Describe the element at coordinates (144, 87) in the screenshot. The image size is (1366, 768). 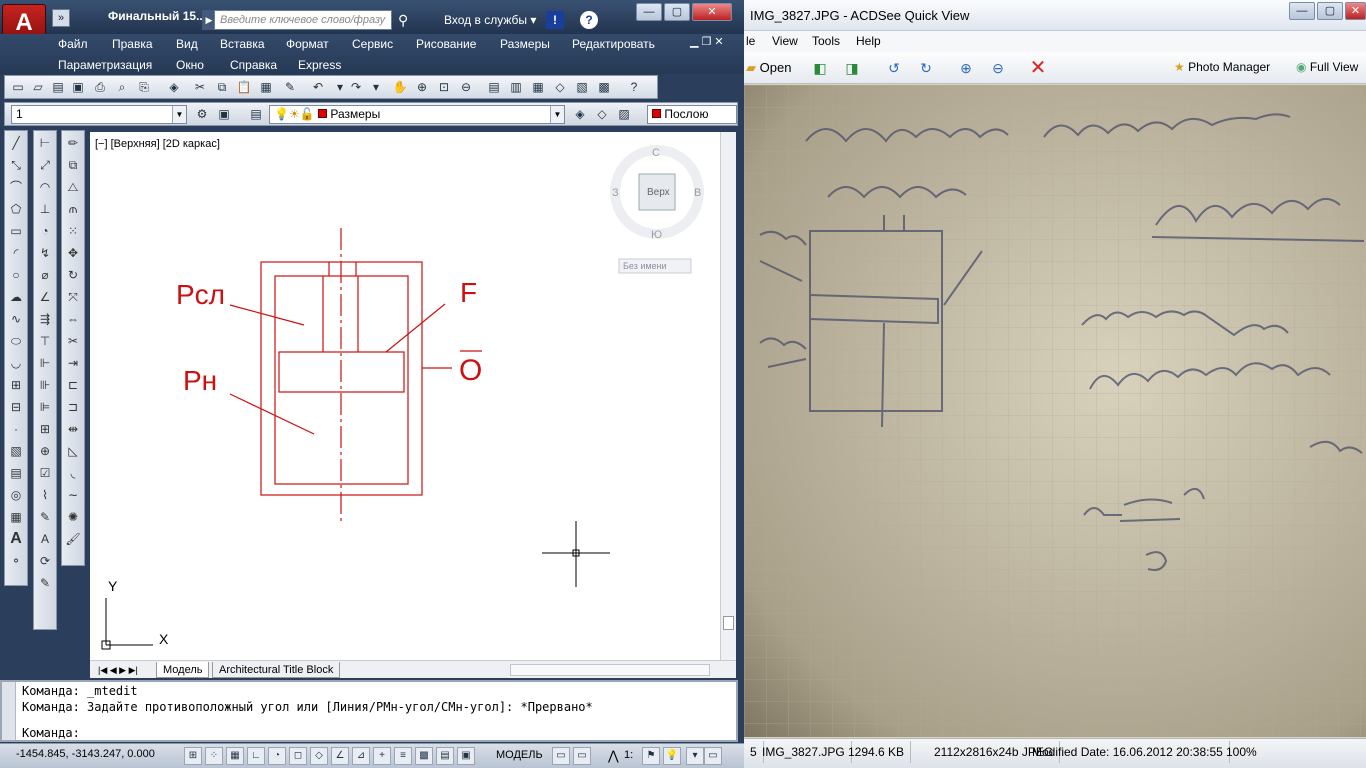
I see `publish-icon: ⎘` at that location.